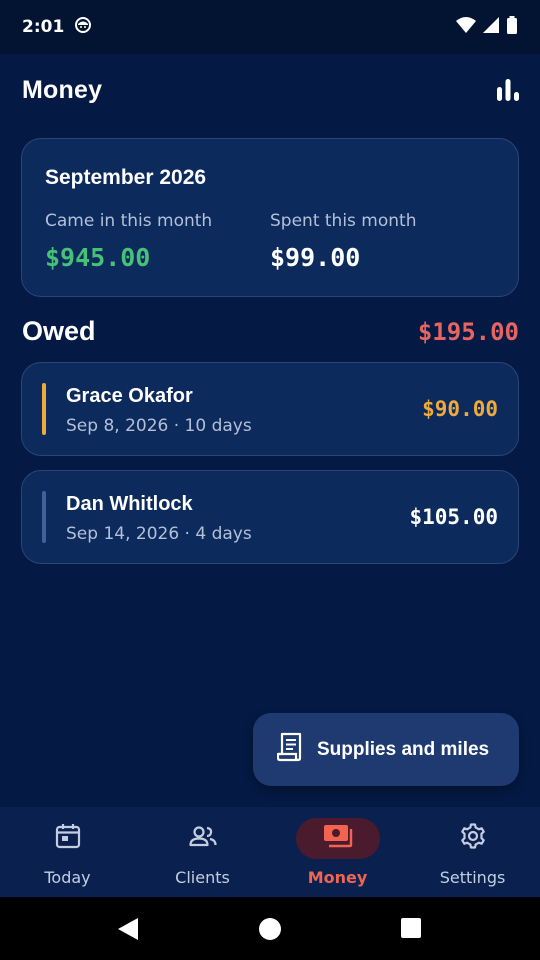 The height and width of the screenshot is (960, 540). What do you see at coordinates (468, 332) in the screenshot?
I see `owed-total: $195.00` at bounding box center [468, 332].